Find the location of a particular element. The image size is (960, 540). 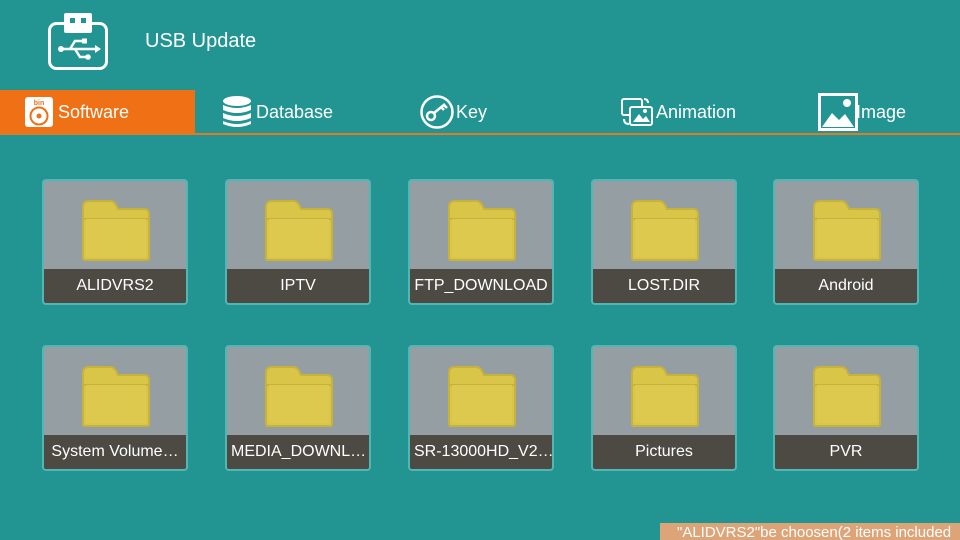

tab-divider is located at coordinates (480, 134).